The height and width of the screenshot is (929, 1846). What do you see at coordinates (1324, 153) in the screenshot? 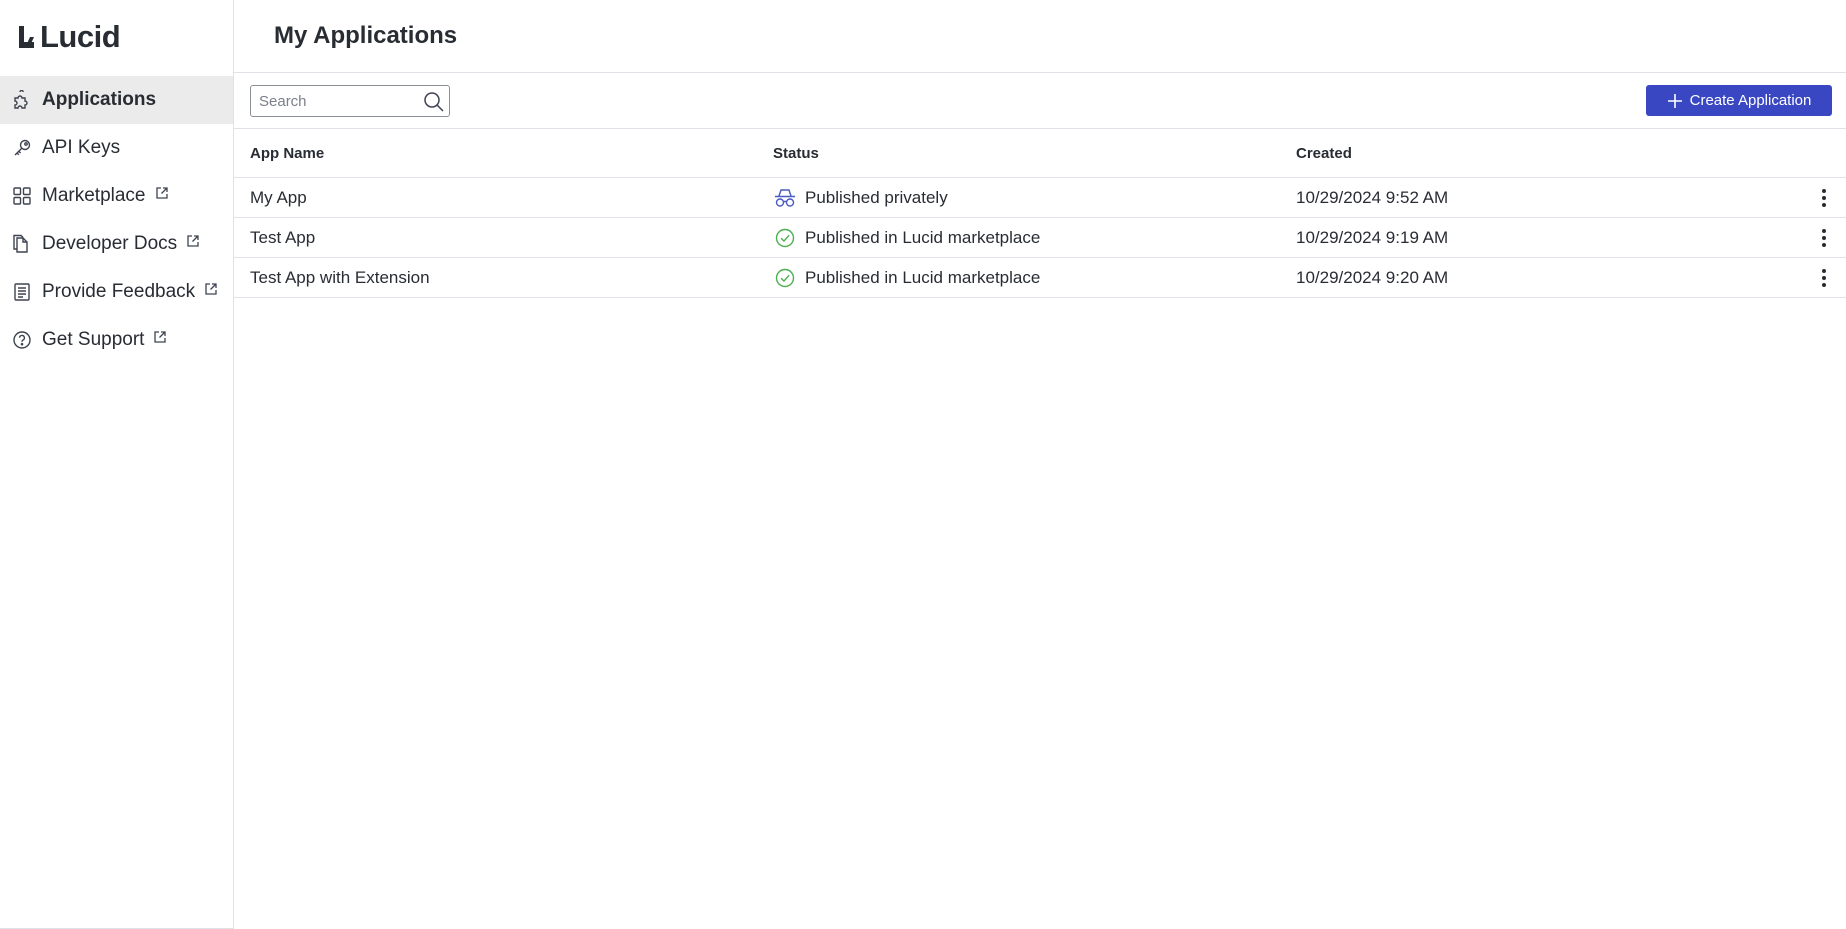
I see `column-header-created: Created` at bounding box center [1324, 153].